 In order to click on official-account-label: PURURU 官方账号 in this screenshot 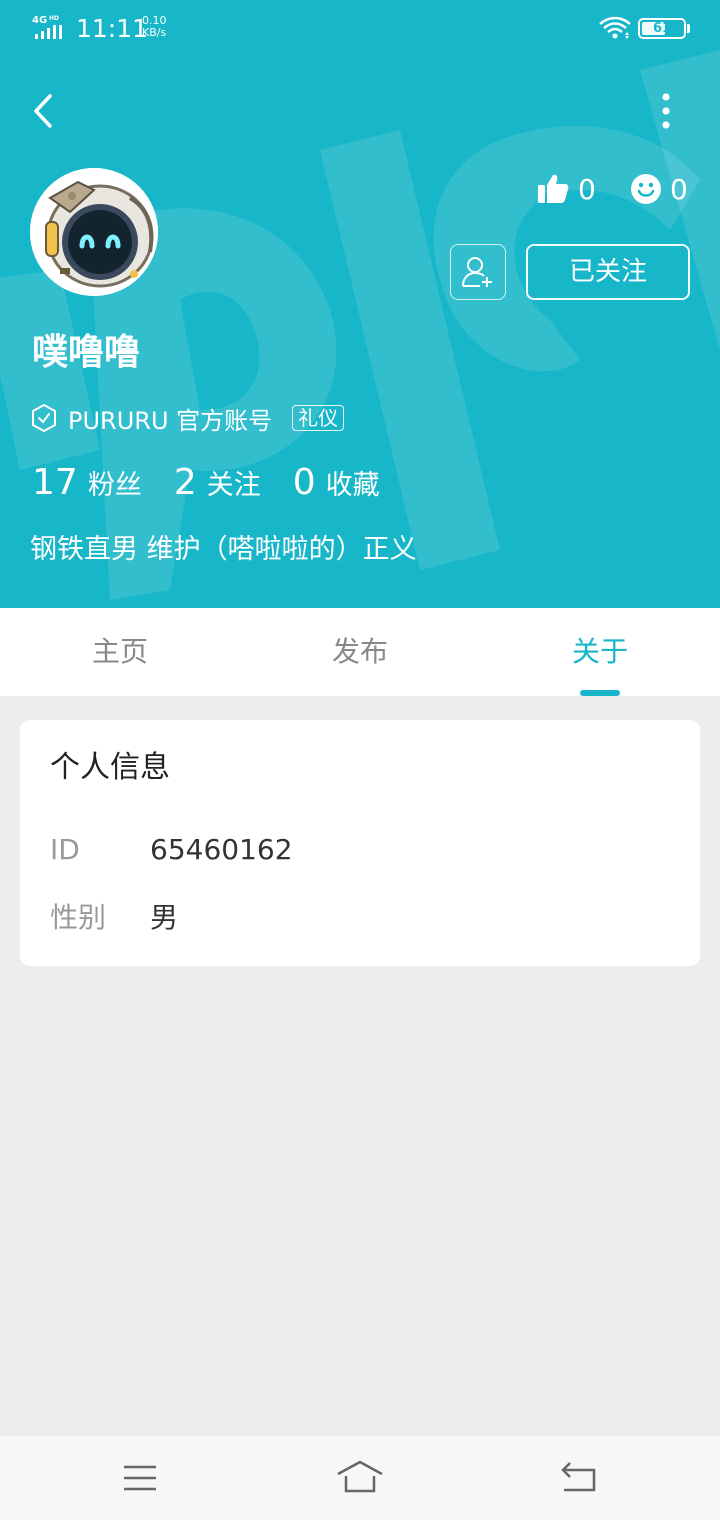, I will do `click(170, 420)`.